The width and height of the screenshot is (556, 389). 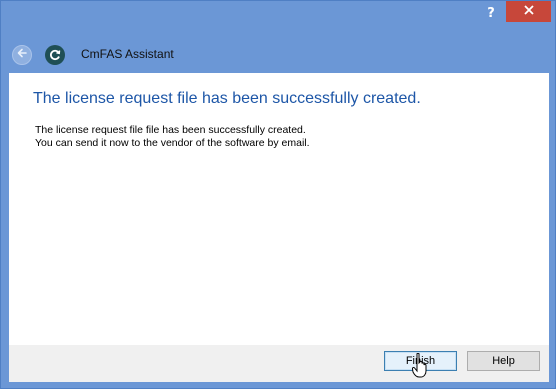 I want to click on help-titlebar-button: ?, so click(x=491, y=13).